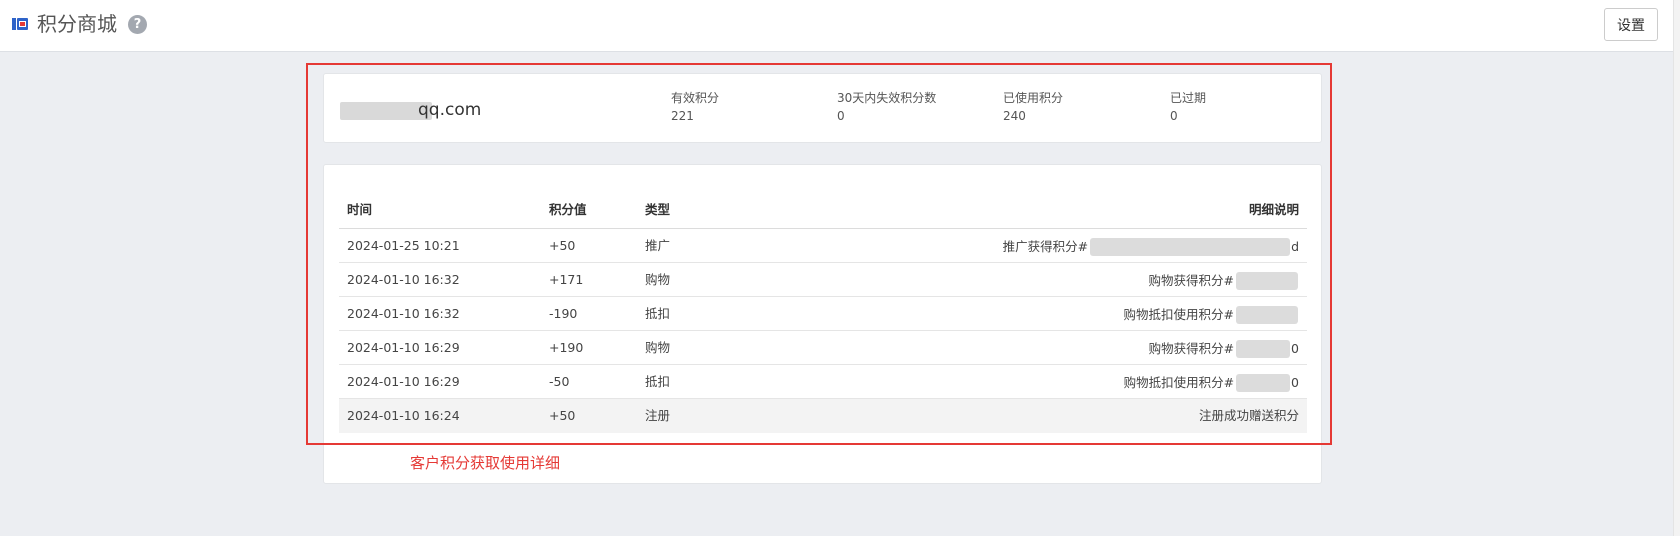 The width and height of the screenshot is (1680, 536). I want to click on help-icon: ?, so click(137, 24).